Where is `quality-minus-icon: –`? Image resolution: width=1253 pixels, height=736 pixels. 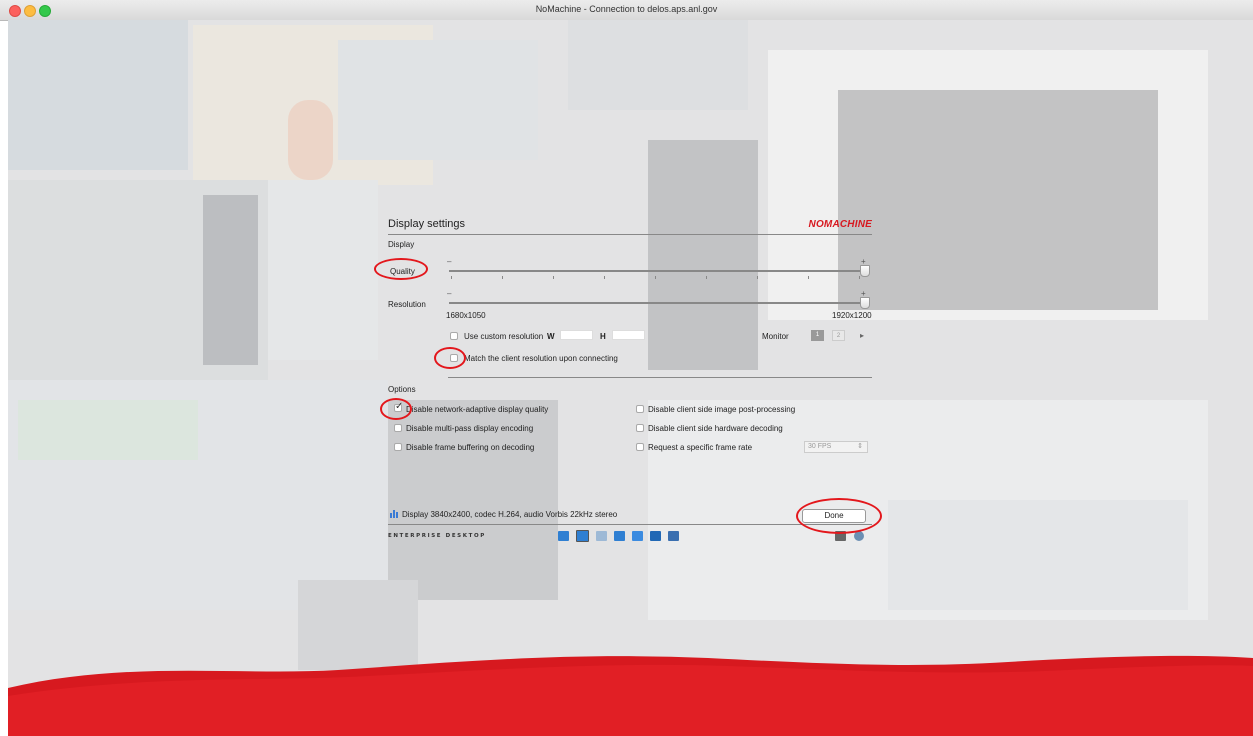
quality-minus-icon: – is located at coordinates (449, 261).